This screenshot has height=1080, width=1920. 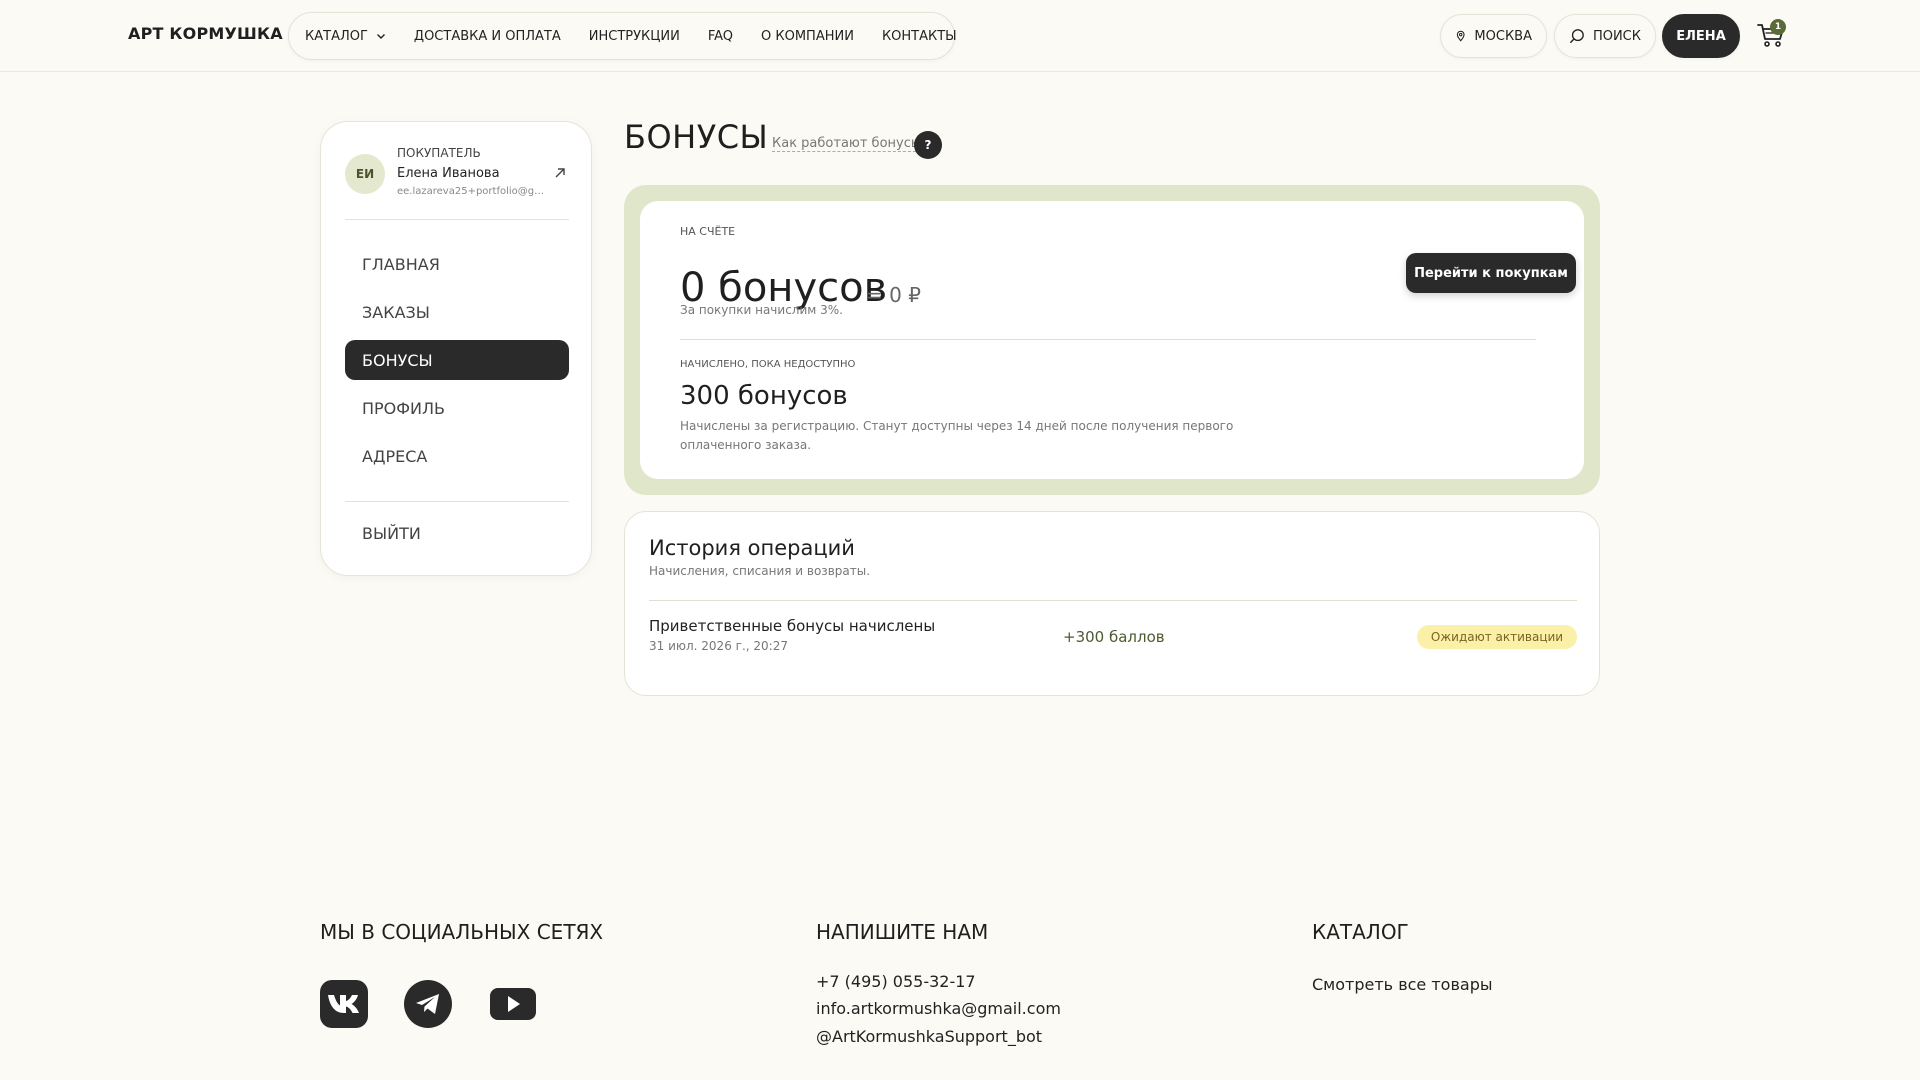 I want to click on nav-delivery: ДОСТАВКА И ОПЛАТА, so click(x=487, y=36).